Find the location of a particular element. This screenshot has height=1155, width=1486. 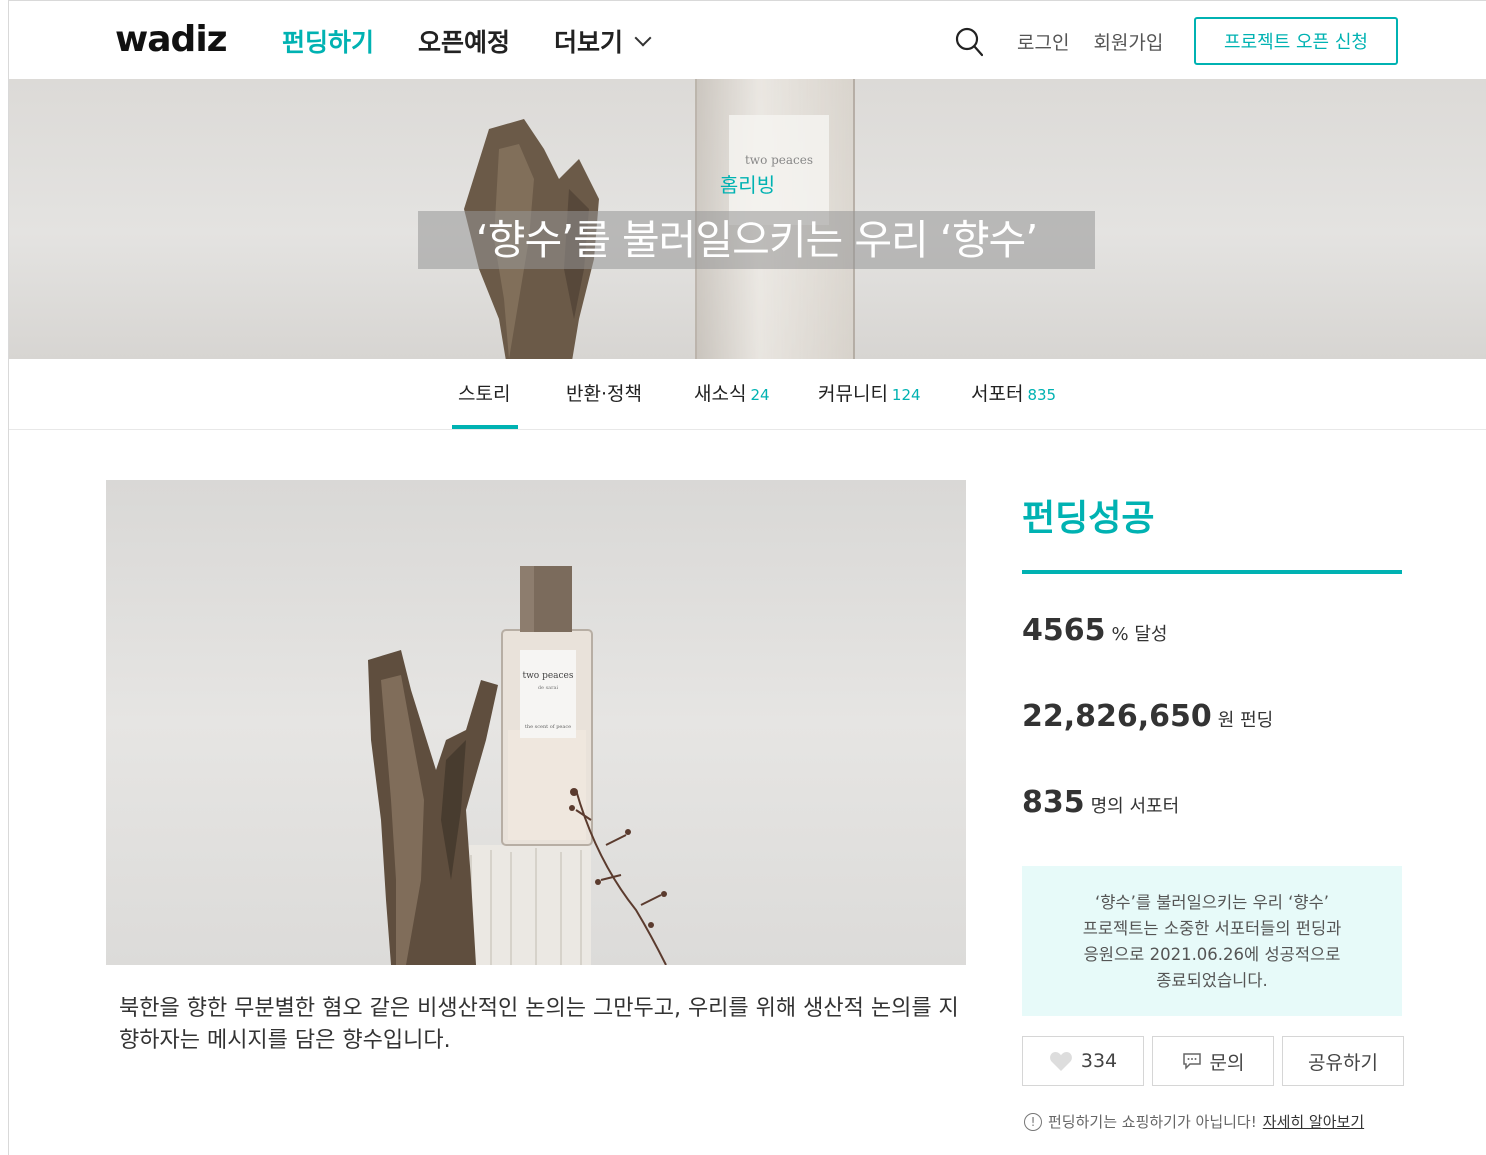

open-project-button: 프로젝트 오픈 신청 is located at coordinates (1296, 41).